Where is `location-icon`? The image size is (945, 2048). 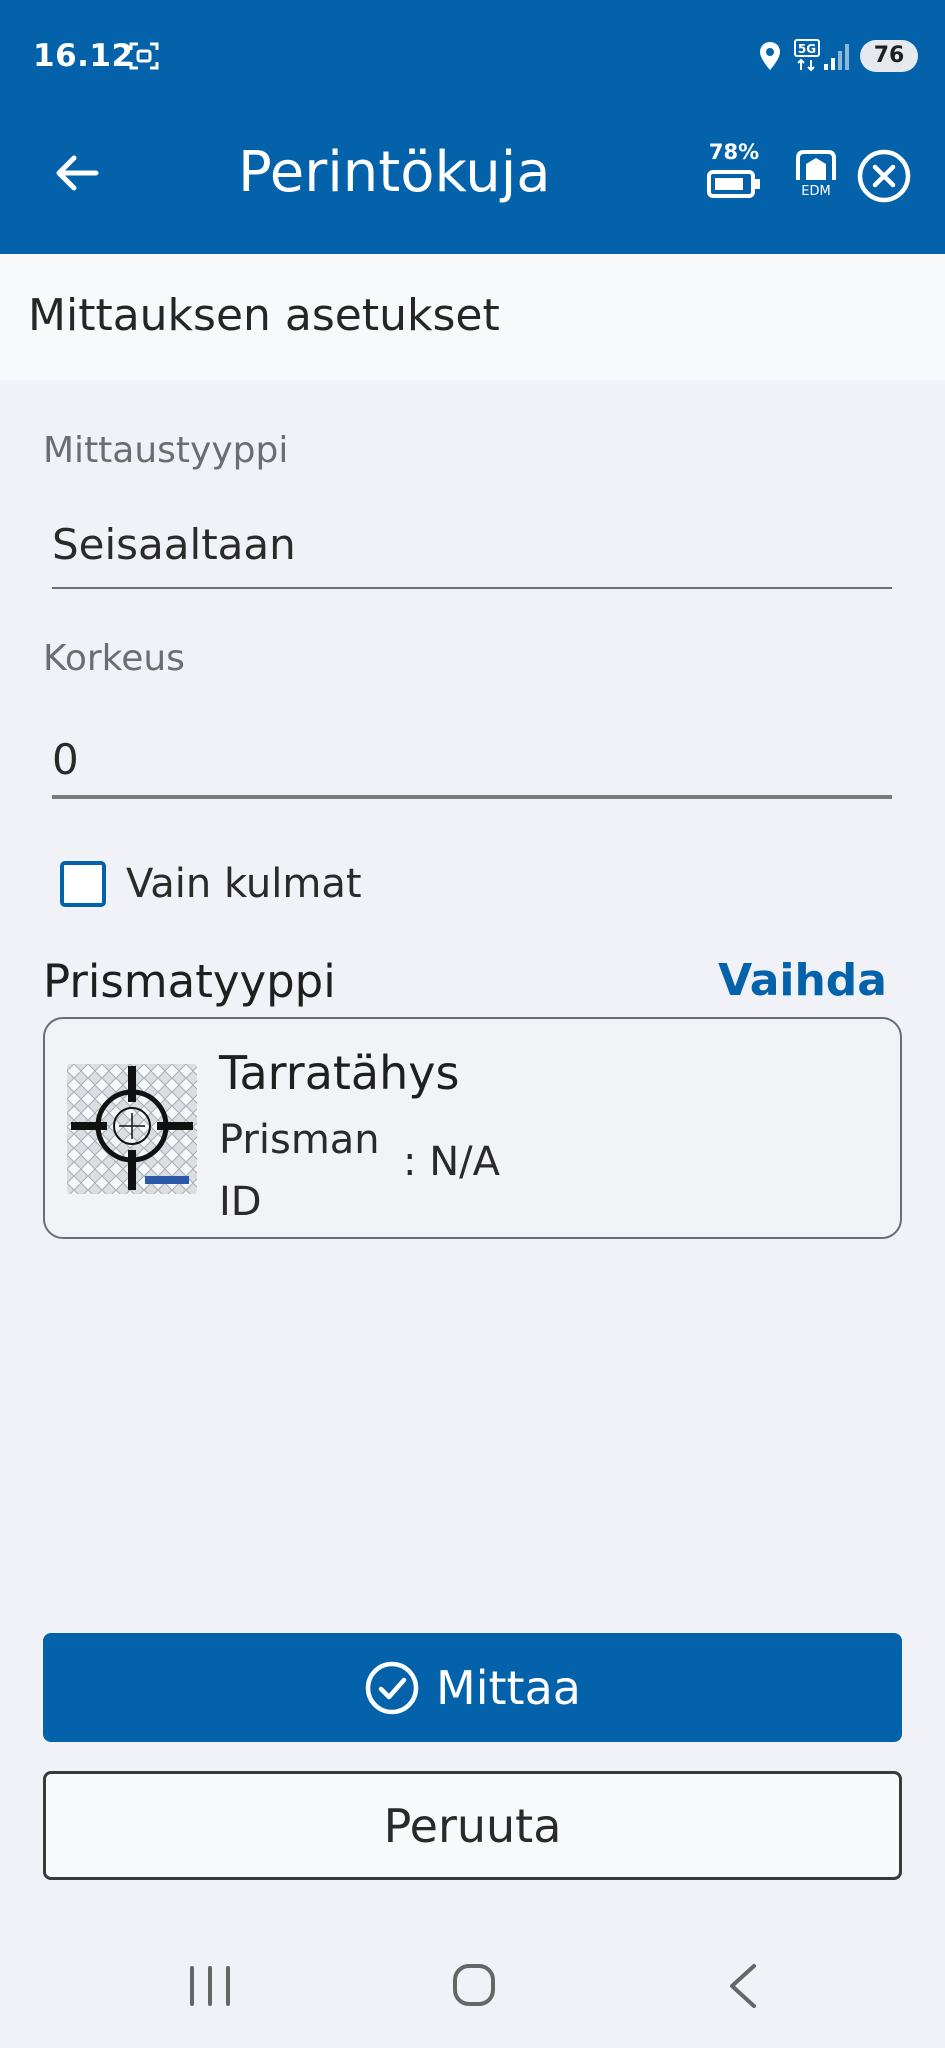
location-icon is located at coordinates (770, 56).